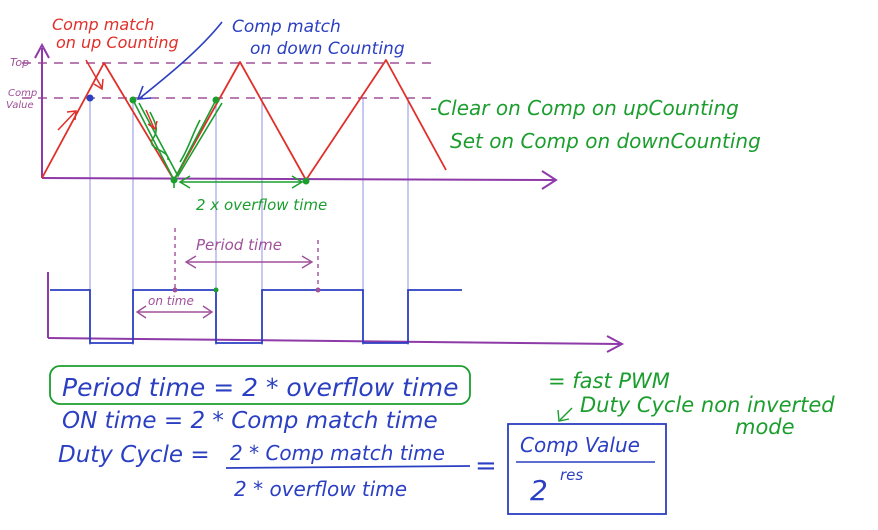 The height and width of the screenshot is (530, 878). I want to click on note-pointer-head, so click(563, 415).